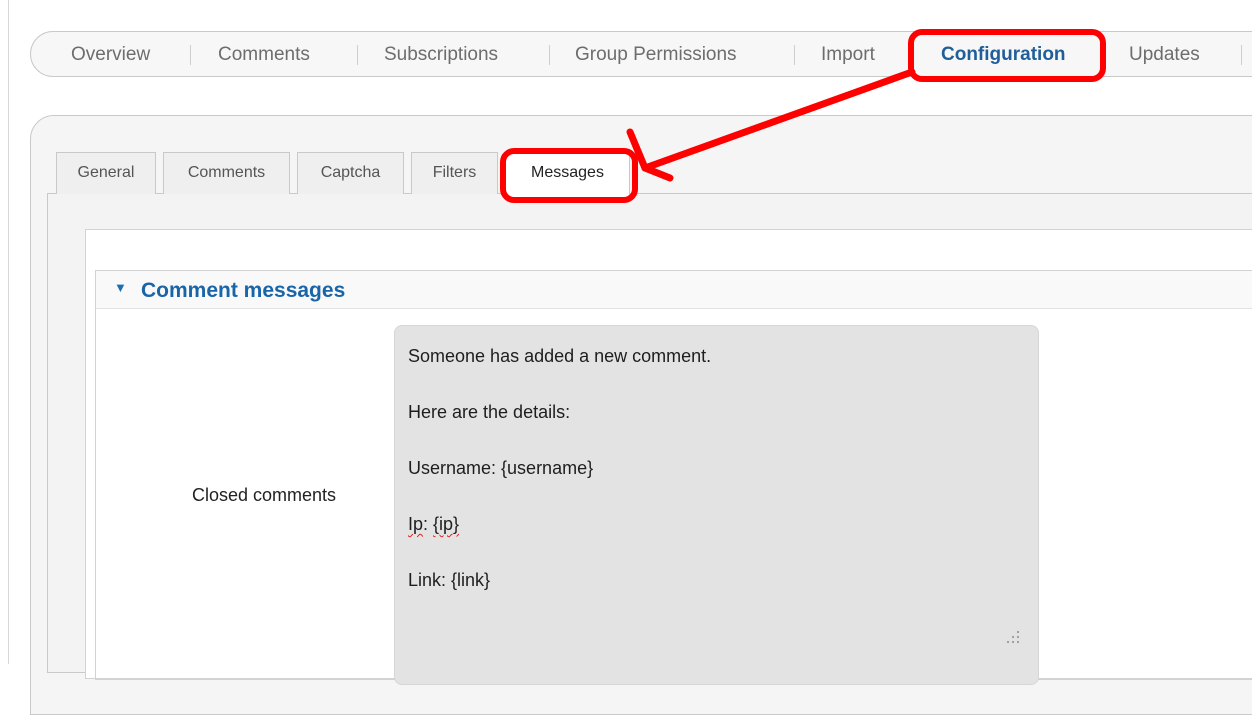 The image size is (1252, 715). I want to click on red-arrow-icon, so click(771, 125).